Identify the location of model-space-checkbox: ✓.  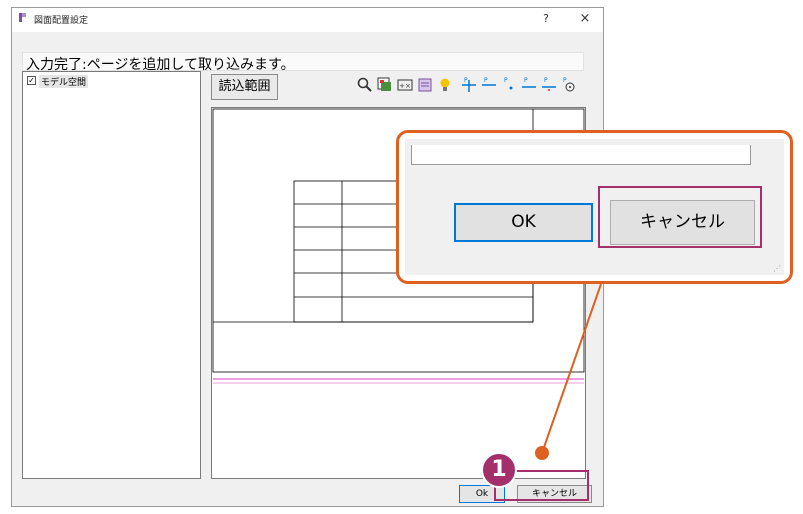
(31, 80).